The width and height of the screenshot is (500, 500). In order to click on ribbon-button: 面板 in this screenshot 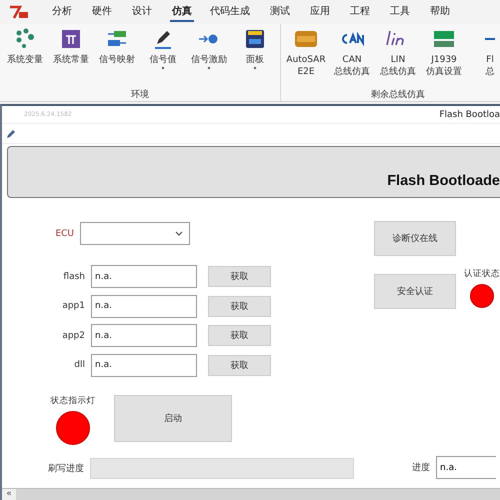, I will do `click(255, 56)`.